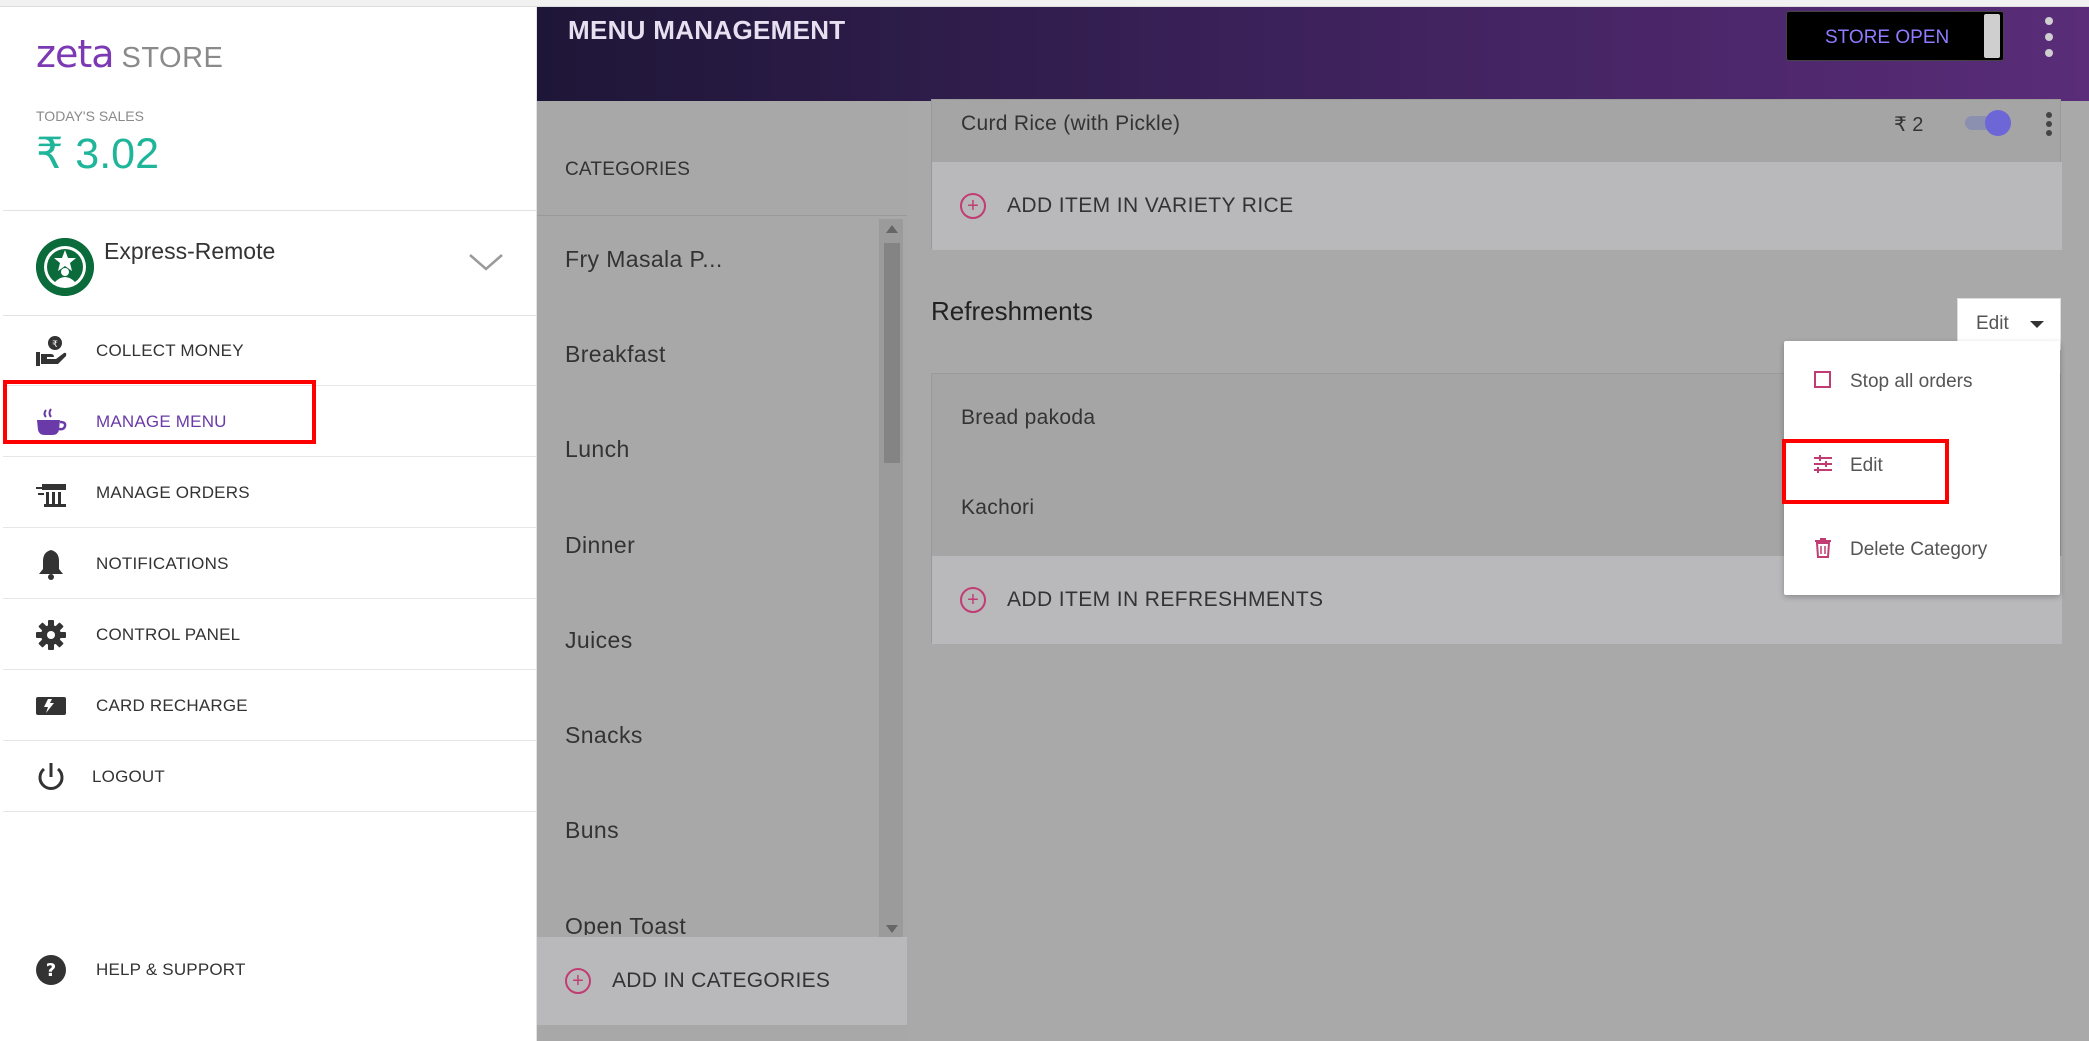 Image resolution: width=2089 pixels, height=1041 pixels. I want to click on nav-label: NOTIFICATIONS, so click(162, 563).